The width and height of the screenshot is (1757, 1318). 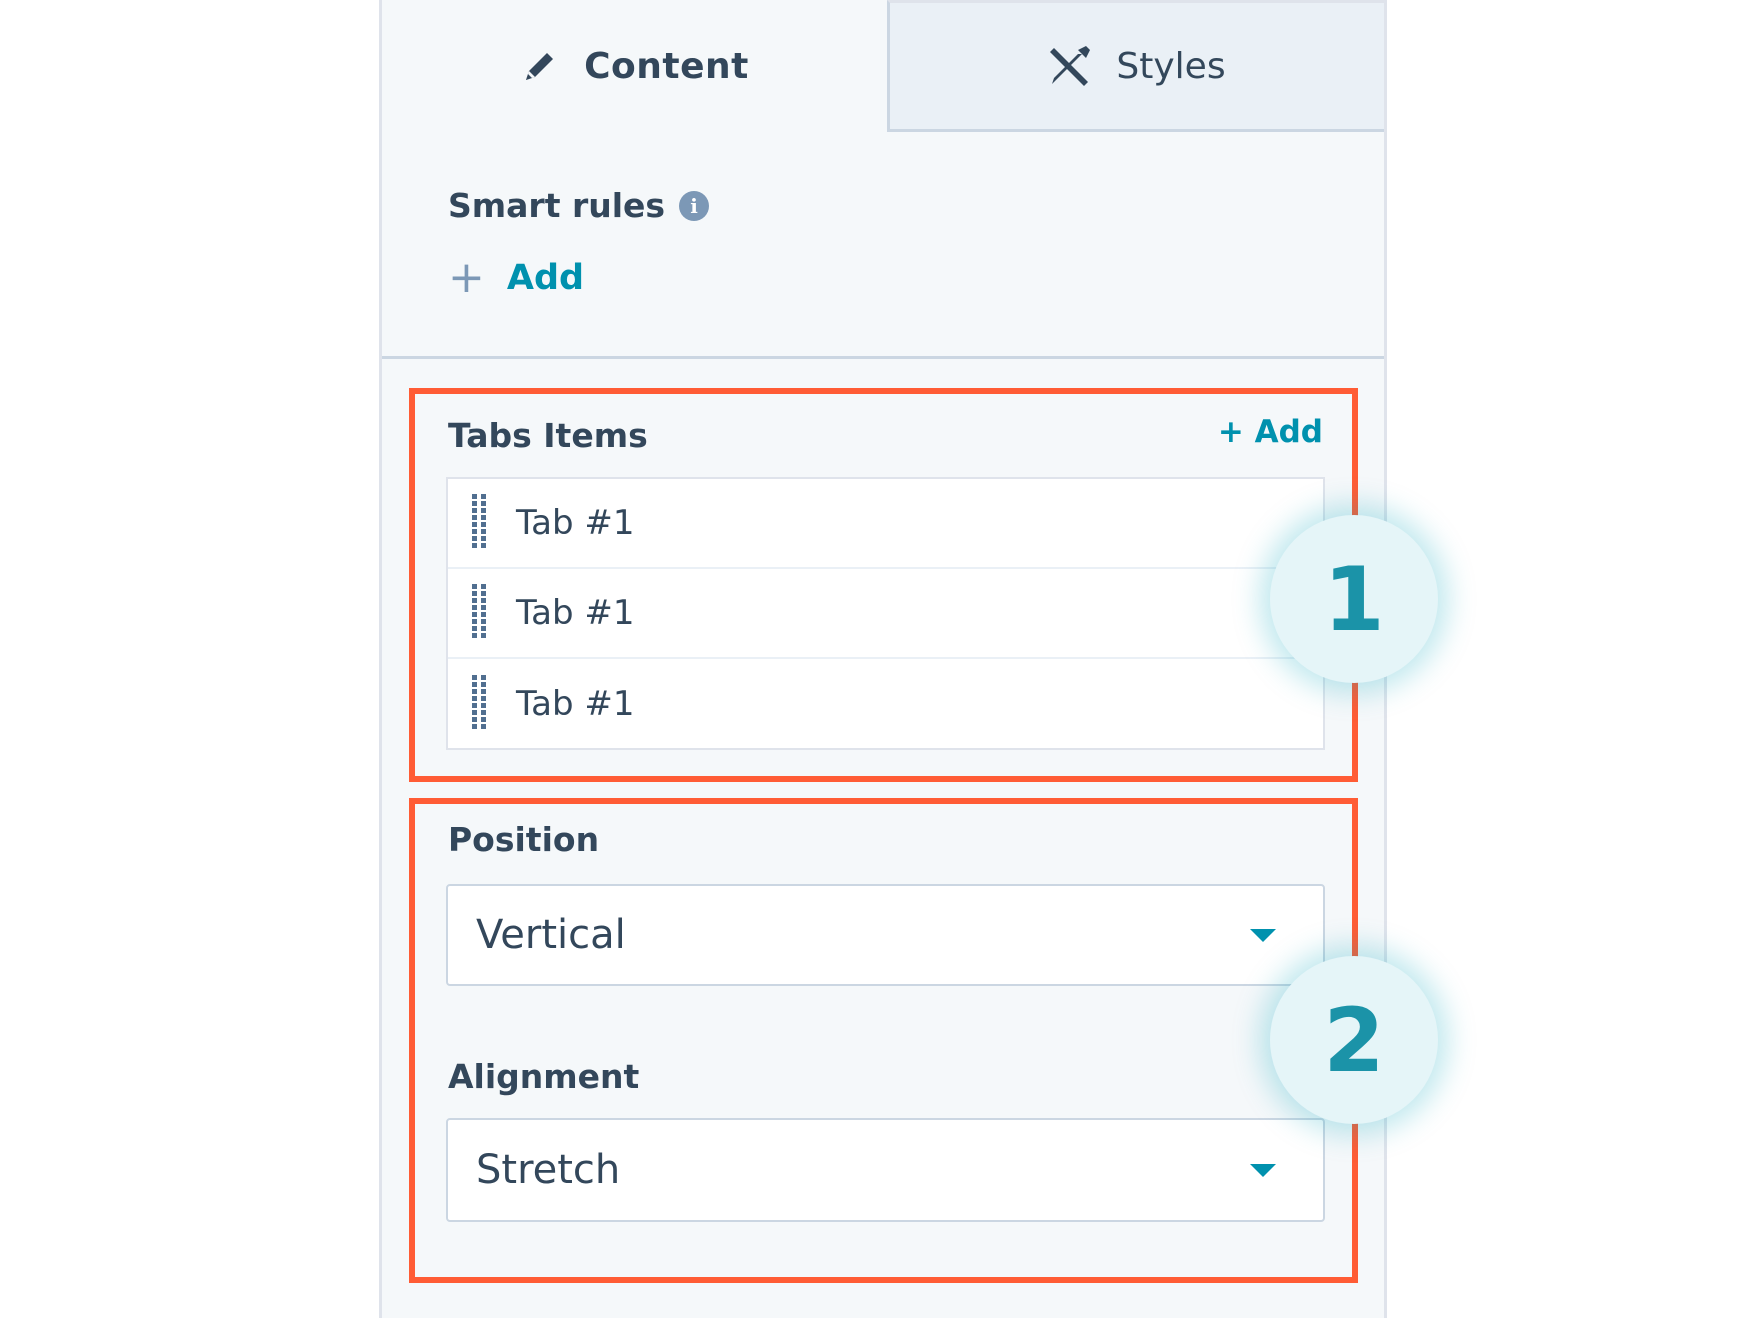 What do you see at coordinates (1354, 1040) in the screenshot?
I see `step-badge-2: 2` at bounding box center [1354, 1040].